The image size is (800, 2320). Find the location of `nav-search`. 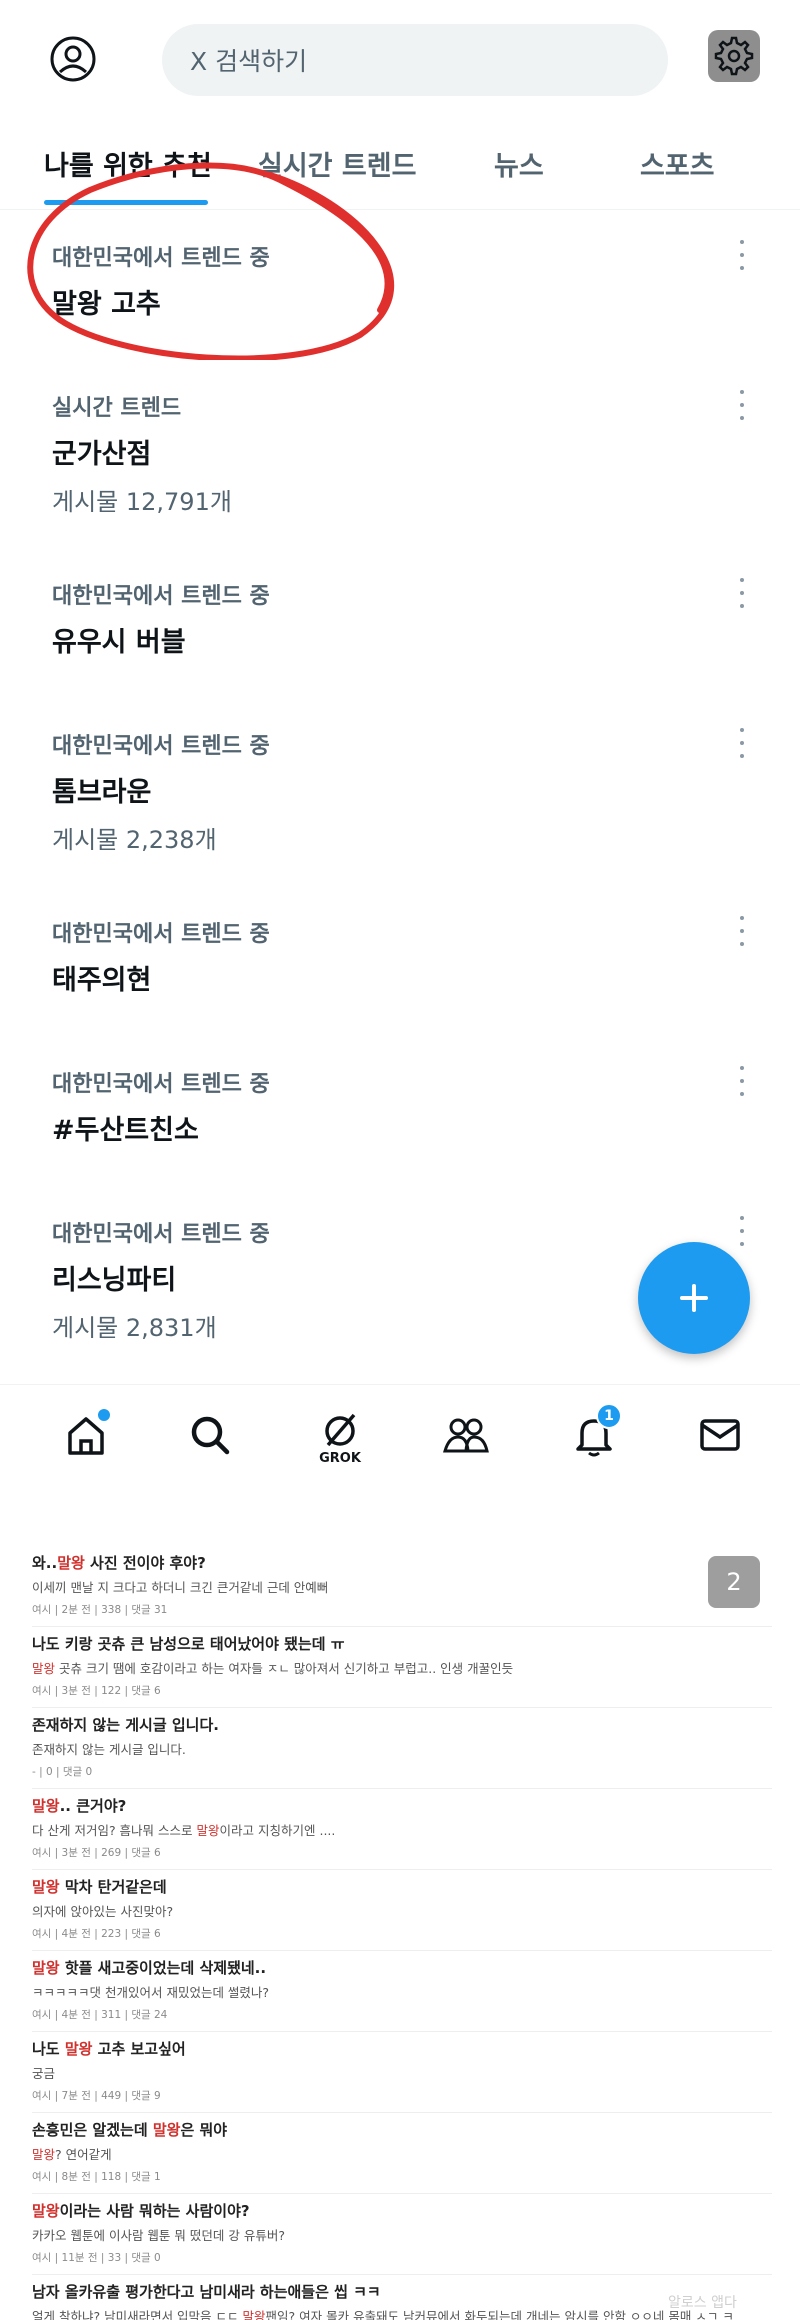

nav-search is located at coordinates (210, 1441).